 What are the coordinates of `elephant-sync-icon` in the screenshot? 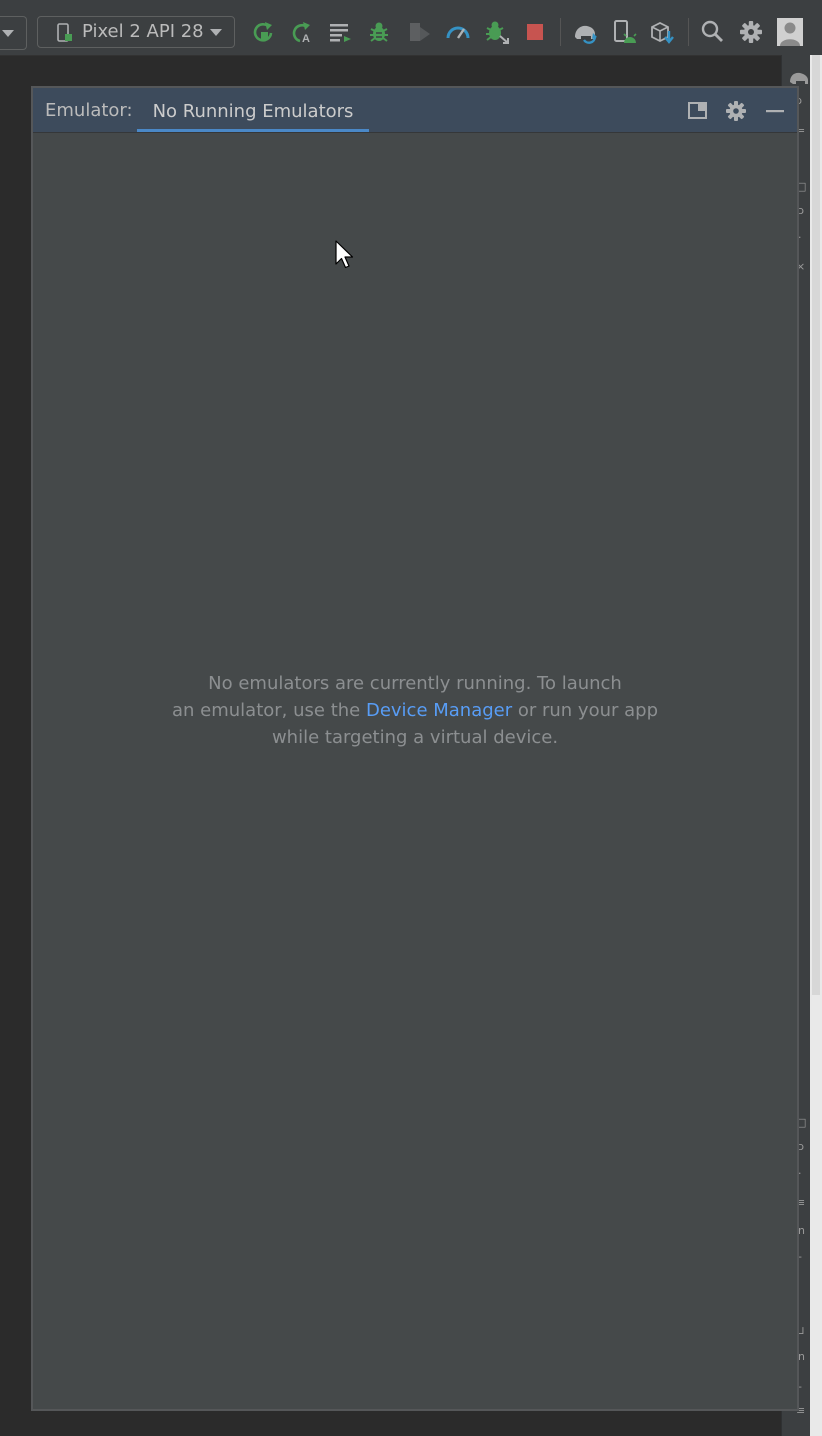 It's located at (586, 34).